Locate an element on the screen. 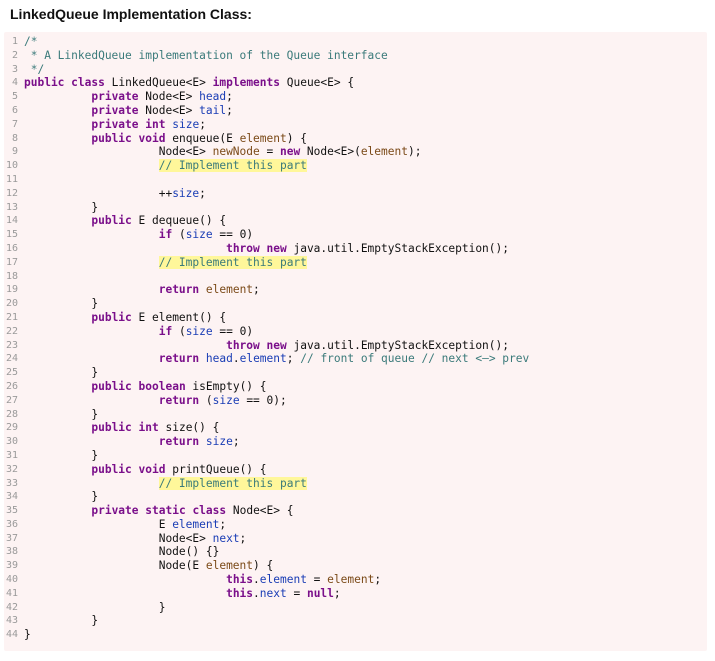 The width and height of the screenshot is (715, 661). code-line: 10 // Implement this part is located at coordinates (355, 166).